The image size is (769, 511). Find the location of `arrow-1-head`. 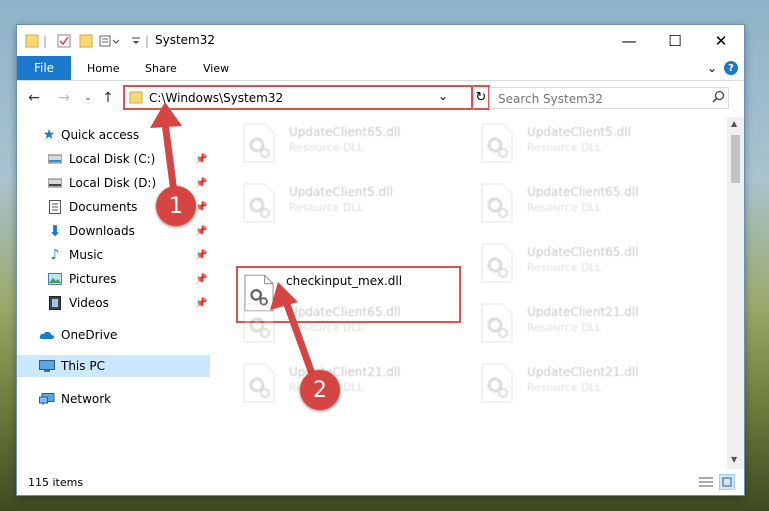

arrow-1-head is located at coordinates (166, 115).